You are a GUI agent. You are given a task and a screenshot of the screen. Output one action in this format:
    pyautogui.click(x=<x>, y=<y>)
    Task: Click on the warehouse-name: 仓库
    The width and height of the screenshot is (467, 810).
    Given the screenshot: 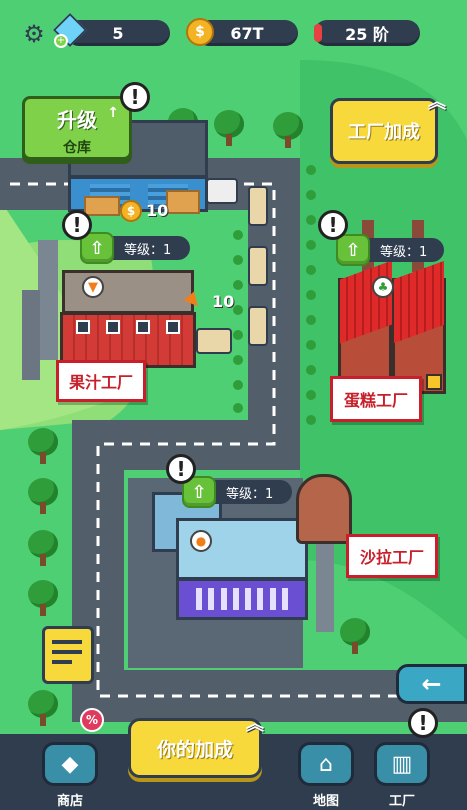 What is the action you would take?
    pyautogui.click(x=77, y=148)
    